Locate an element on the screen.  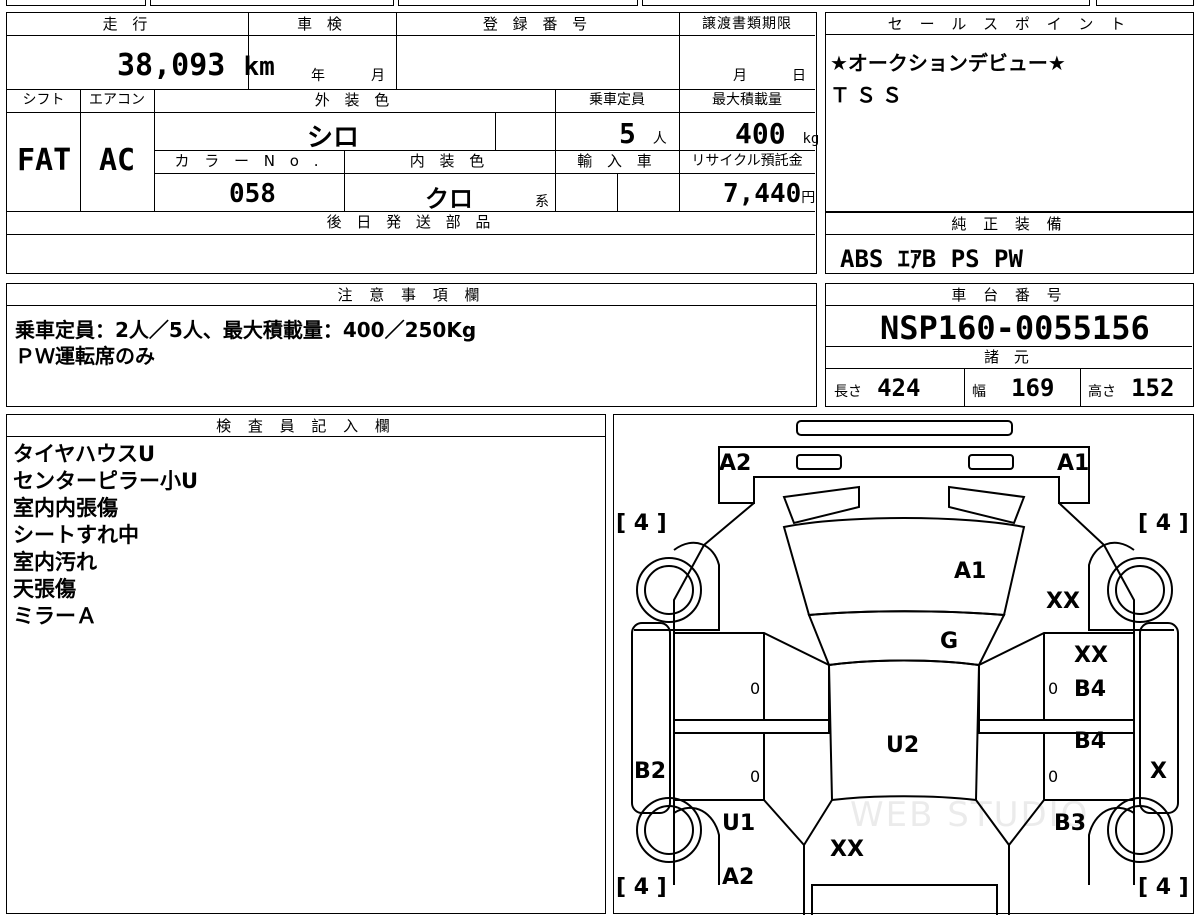
import-label: 輸 入 車 is located at coordinates (617, 161).